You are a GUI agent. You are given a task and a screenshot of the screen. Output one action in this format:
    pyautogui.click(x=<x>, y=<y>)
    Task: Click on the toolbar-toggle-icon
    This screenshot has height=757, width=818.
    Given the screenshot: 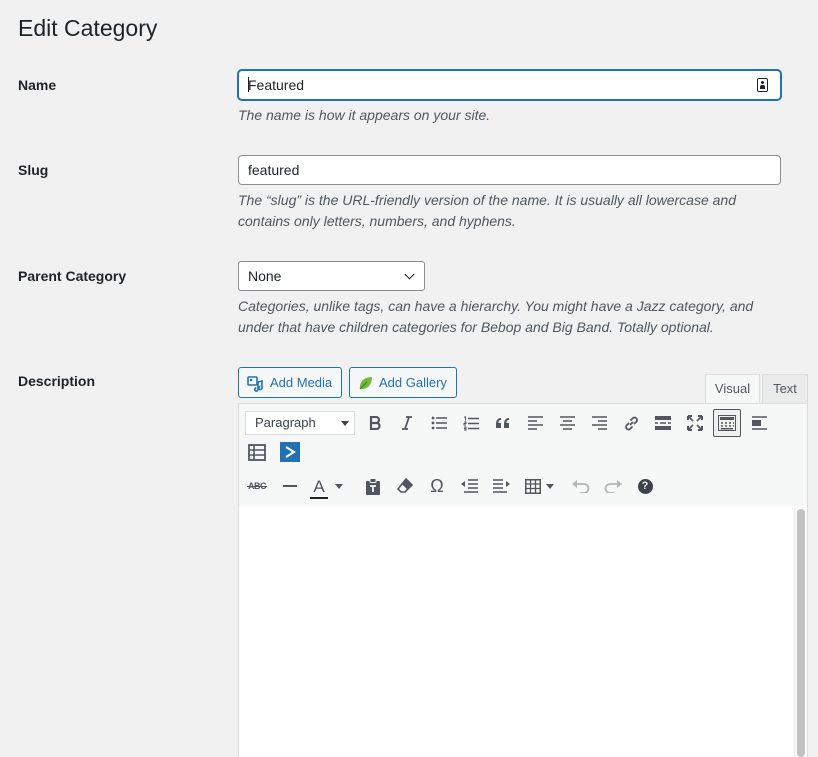 What is the action you would take?
    pyautogui.click(x=727, y=423)
    